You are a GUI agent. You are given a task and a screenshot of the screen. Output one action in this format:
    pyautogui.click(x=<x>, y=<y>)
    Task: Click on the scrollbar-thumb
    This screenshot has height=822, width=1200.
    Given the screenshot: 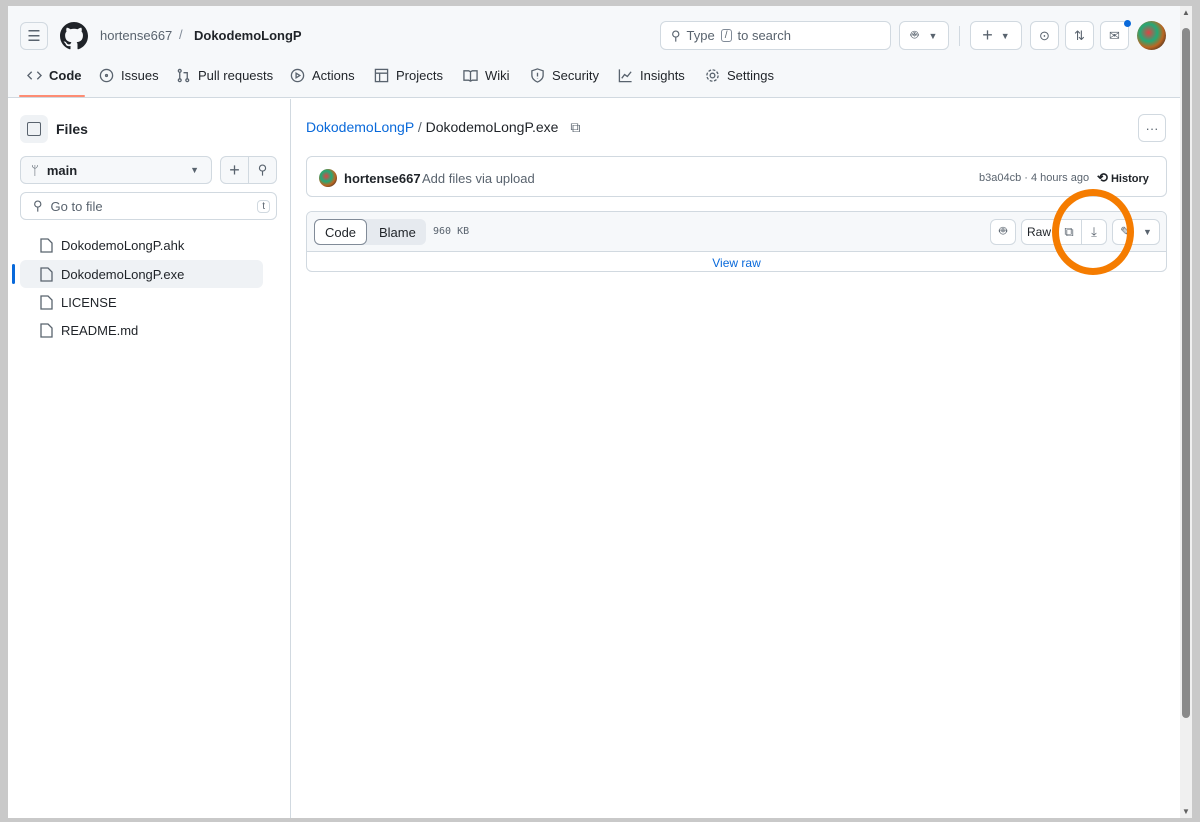 What is the action you would take?
    pyautogui.click(x=1186, y=373)
    